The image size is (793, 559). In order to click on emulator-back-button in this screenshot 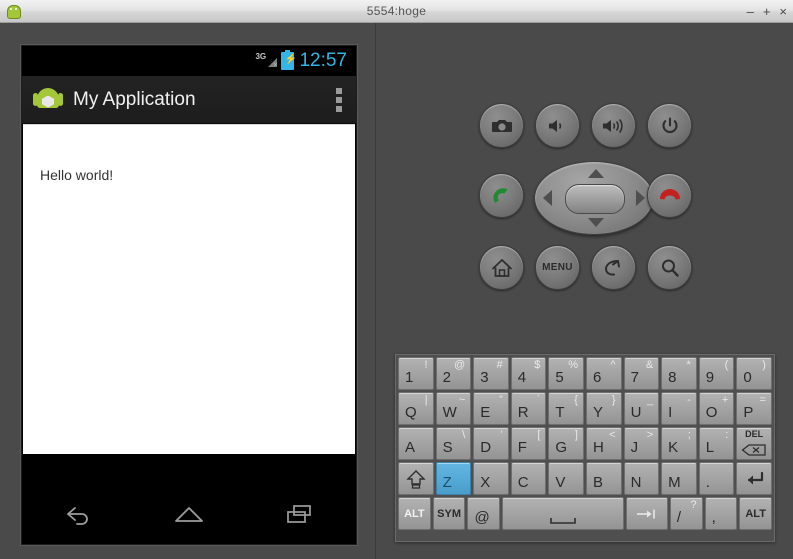, I will do `click(613, 267)`.